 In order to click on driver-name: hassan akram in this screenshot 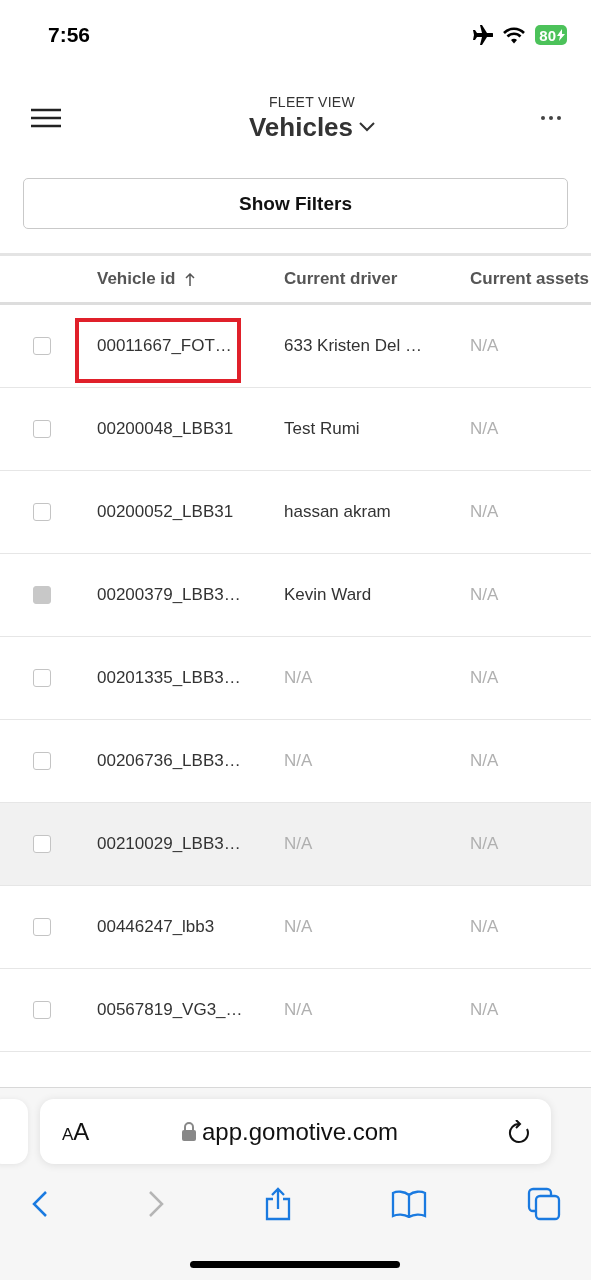, I will do `click(337, 511)`.